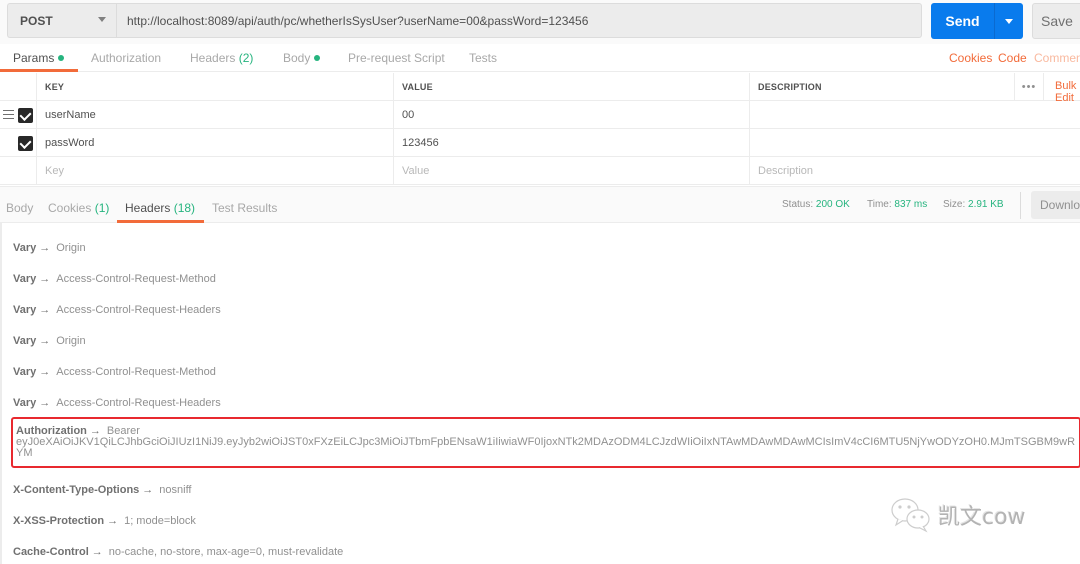 This screenshot has height=564, width=1080. Describe the element at coordinates (571, 170) in the screenshot. I see `value-input: Value` at that location.